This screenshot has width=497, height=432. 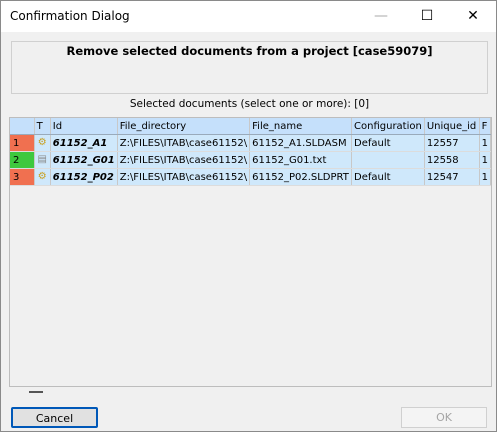 What do you see at coordinates (22, 177) in the screenshot?
I see `row-number: 3` at bounding box center [22, 177].